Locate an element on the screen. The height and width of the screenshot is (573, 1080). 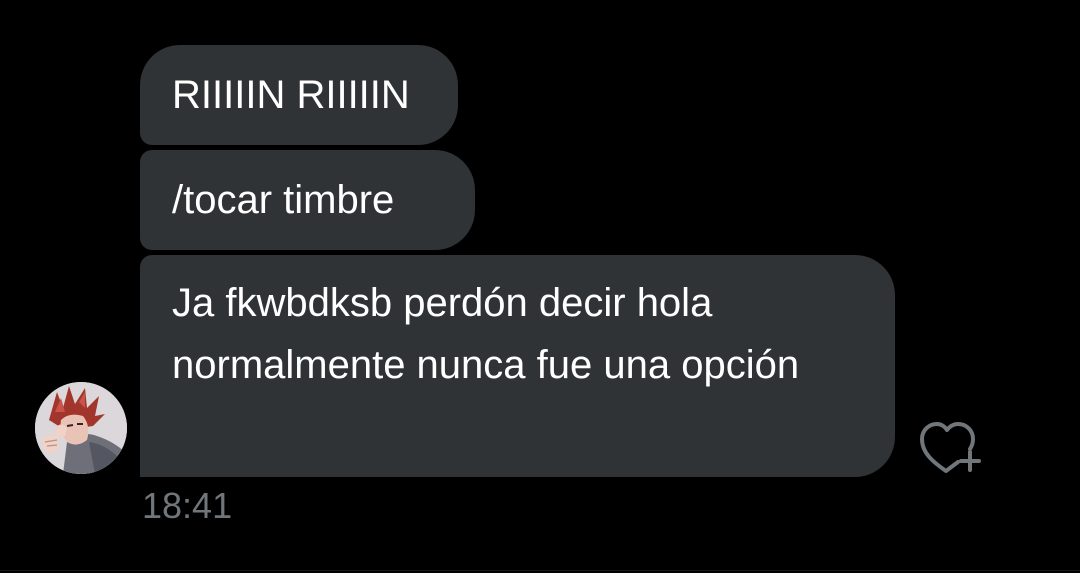
message-timestamp: 18:41 is located at coordinates (187, 505).